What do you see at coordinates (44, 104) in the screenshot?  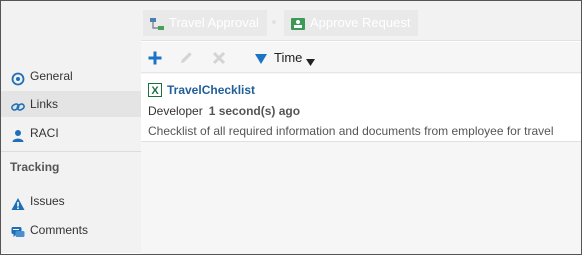 I see `sidebar-item-label: Links` at bounding box center [44, 104].